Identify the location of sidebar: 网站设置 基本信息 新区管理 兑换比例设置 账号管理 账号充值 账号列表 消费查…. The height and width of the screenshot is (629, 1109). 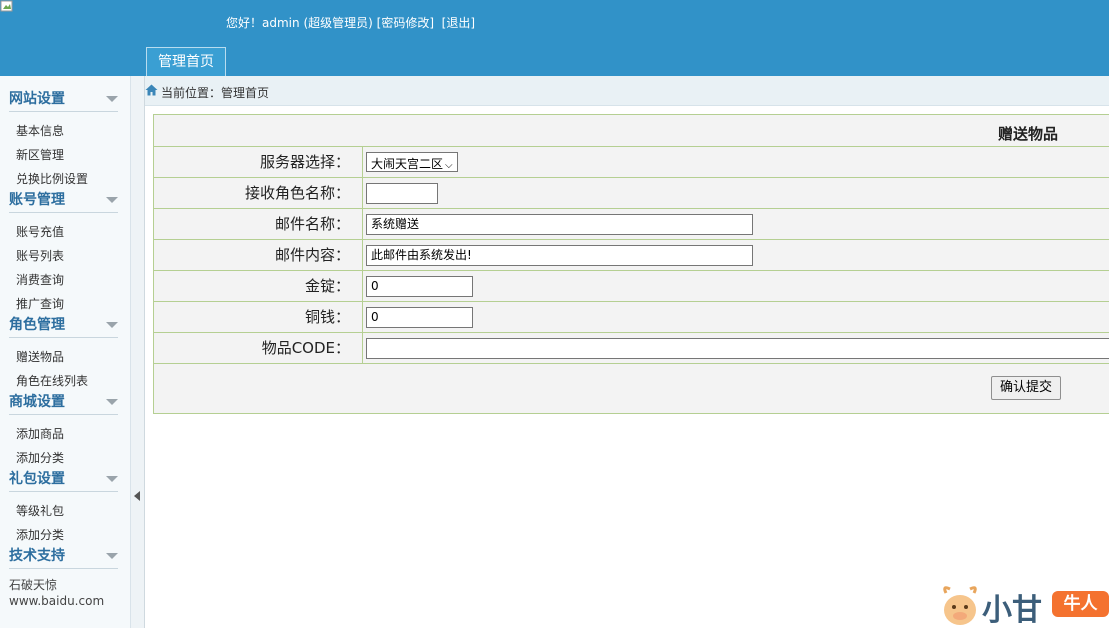
(65, 352).